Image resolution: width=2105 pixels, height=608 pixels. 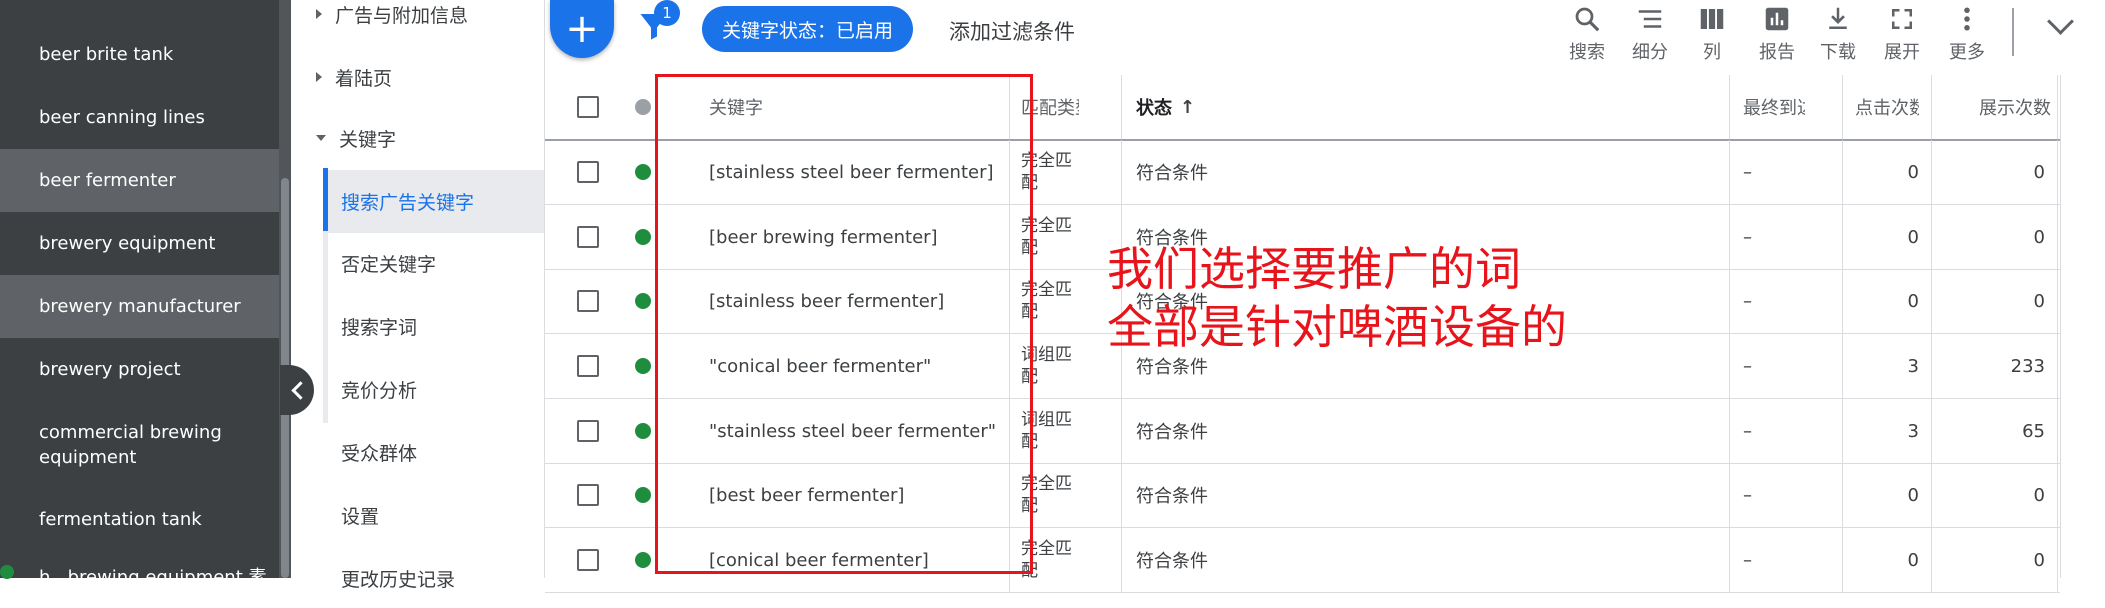 What do you see at coordinates (808, 29) in the screenshot?
I see `keyword-status-filter-chip: 关键字状态：已启用` at bounding box center [808, 29].